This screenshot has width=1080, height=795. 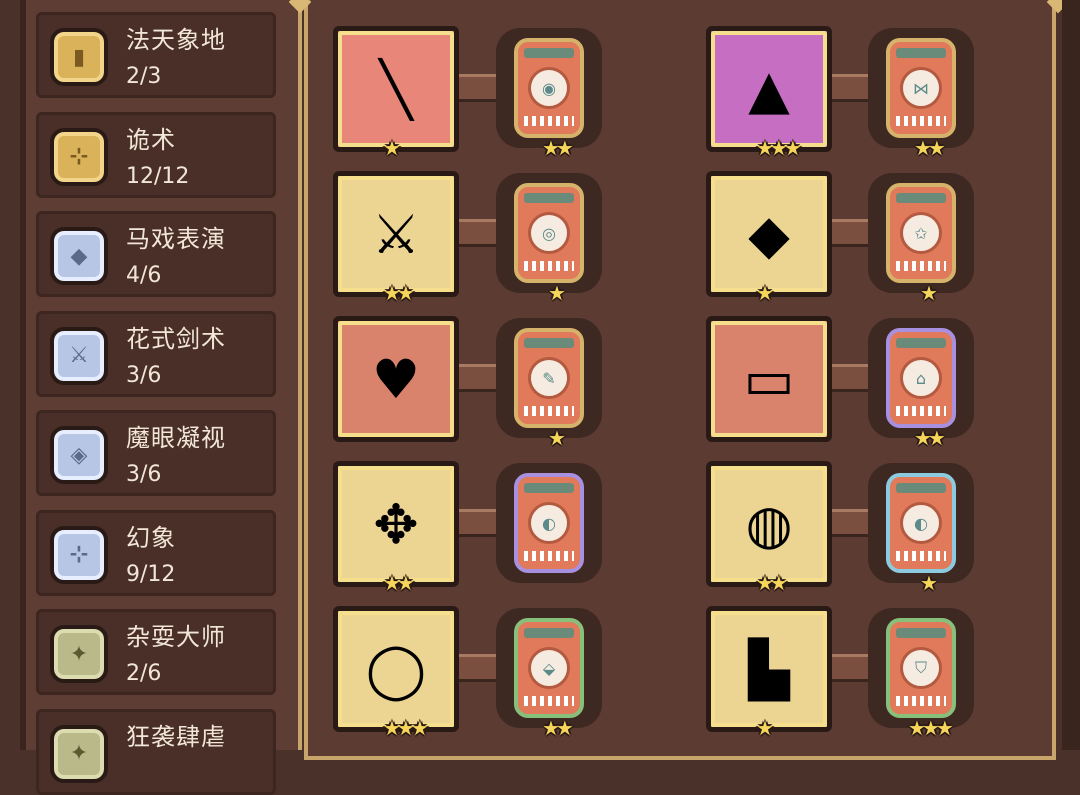 I want to click on rune-slot: ✩, so click(x=921, y=233).